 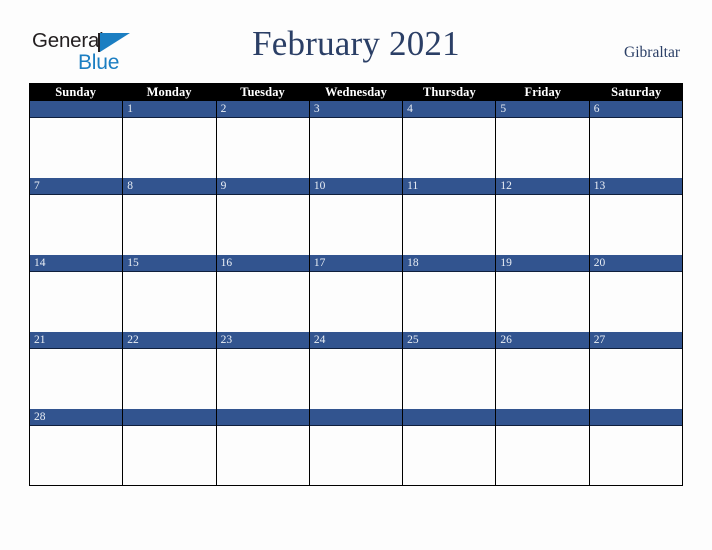 I want to click on date-strip: 8, so click(x=169, y=186).